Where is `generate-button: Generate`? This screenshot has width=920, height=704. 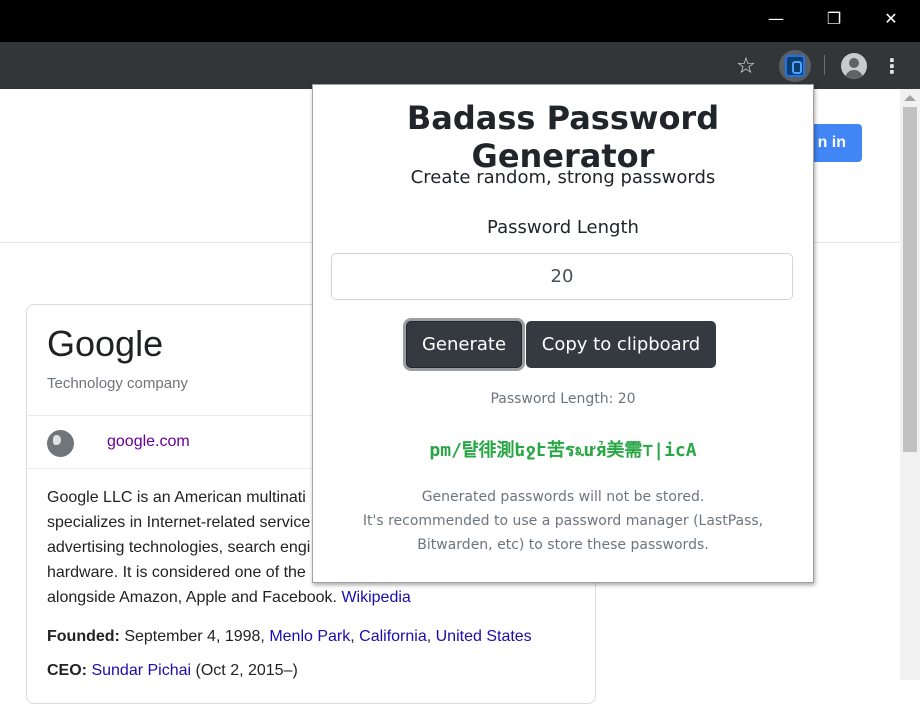 generate-button: Generate is located at coordinates (464, 344).